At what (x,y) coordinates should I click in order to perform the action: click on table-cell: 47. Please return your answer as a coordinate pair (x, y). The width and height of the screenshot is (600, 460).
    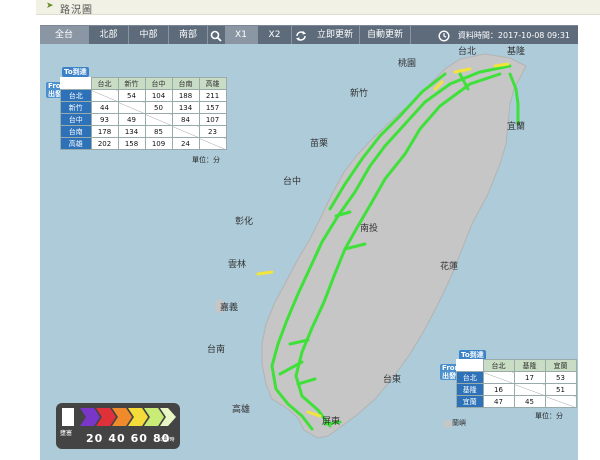
    Looking at the image, I should click on (498, 401).